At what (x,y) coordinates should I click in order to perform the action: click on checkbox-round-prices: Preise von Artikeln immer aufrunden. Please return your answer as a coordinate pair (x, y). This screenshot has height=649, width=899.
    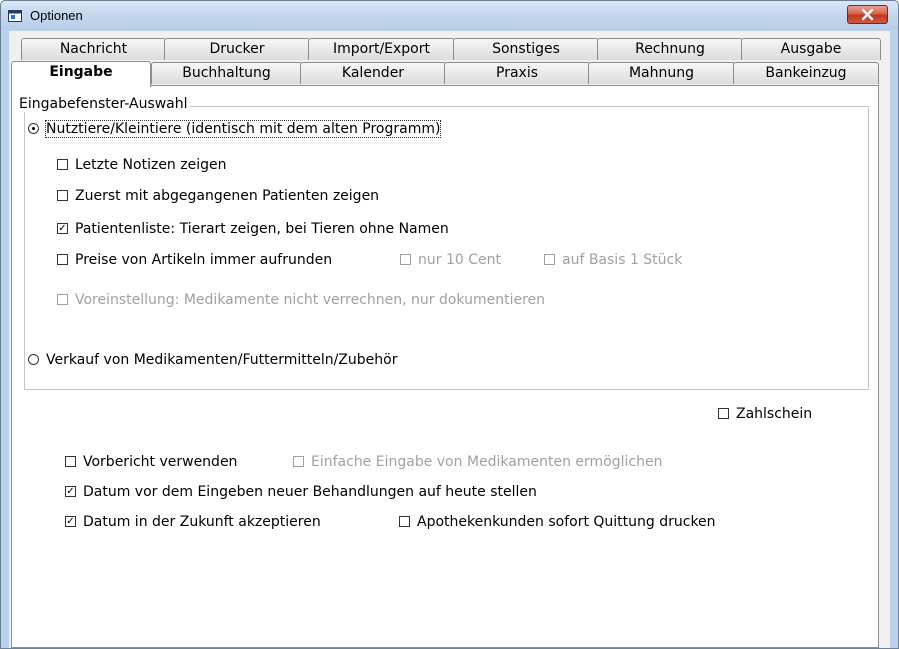
    Looking at the image, I should click on (194, 260).